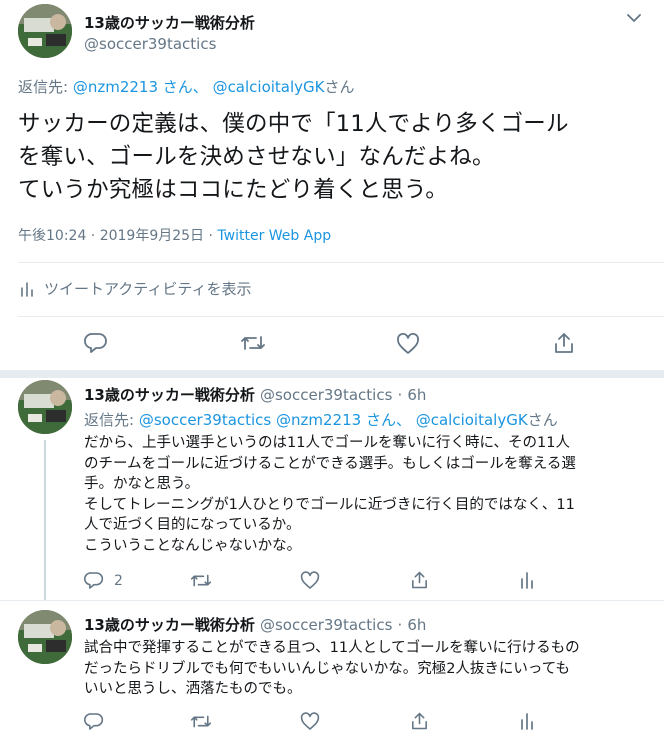  I want to click on reply-icon: 2, so click(103, 580).